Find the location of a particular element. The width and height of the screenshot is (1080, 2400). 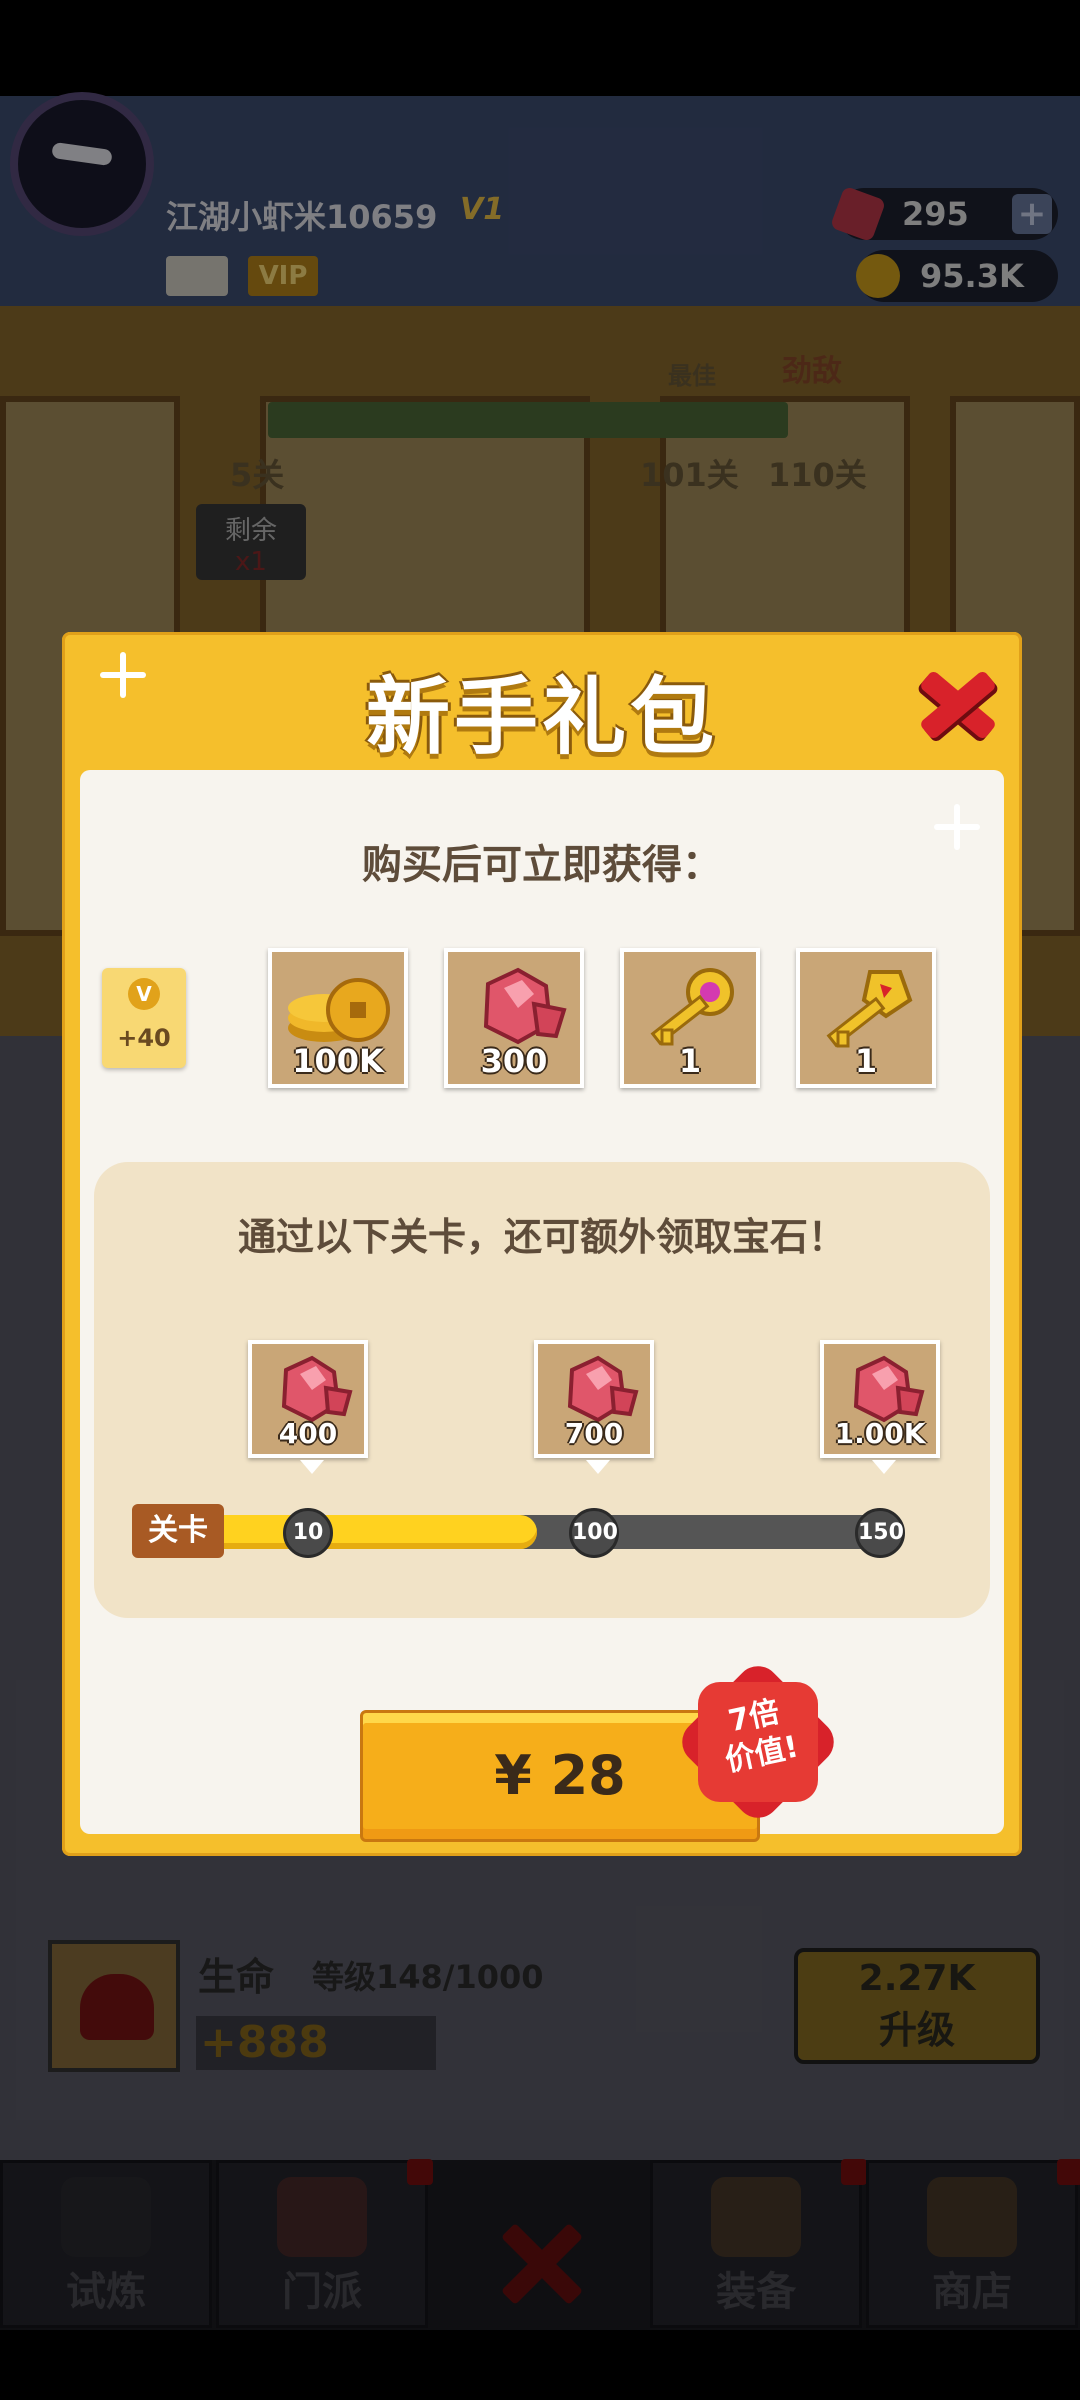

stage-node: 150 is located at coordinates (880, 1533).